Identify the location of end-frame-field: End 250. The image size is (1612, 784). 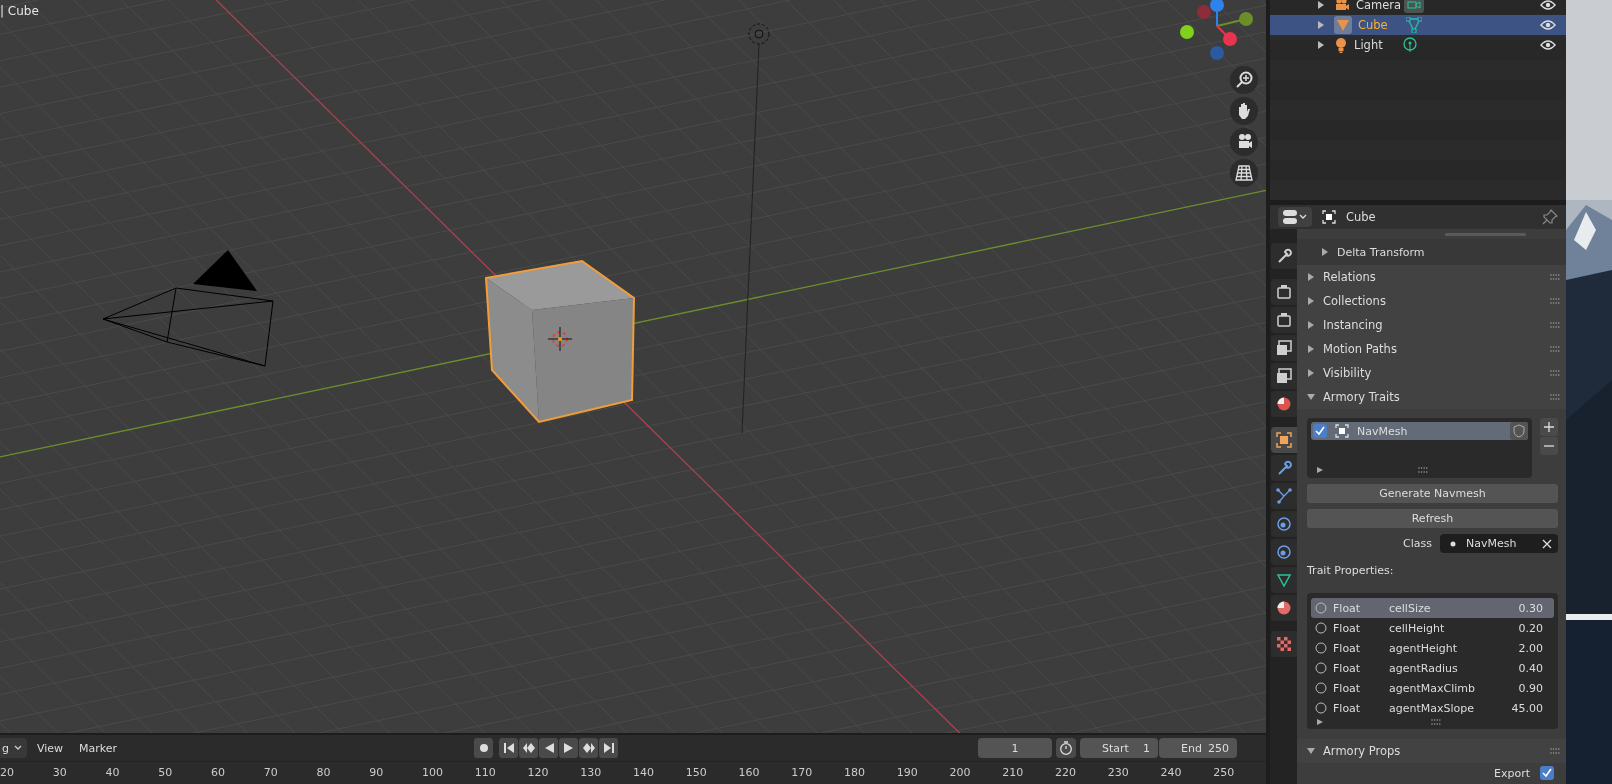
(1198, 748).